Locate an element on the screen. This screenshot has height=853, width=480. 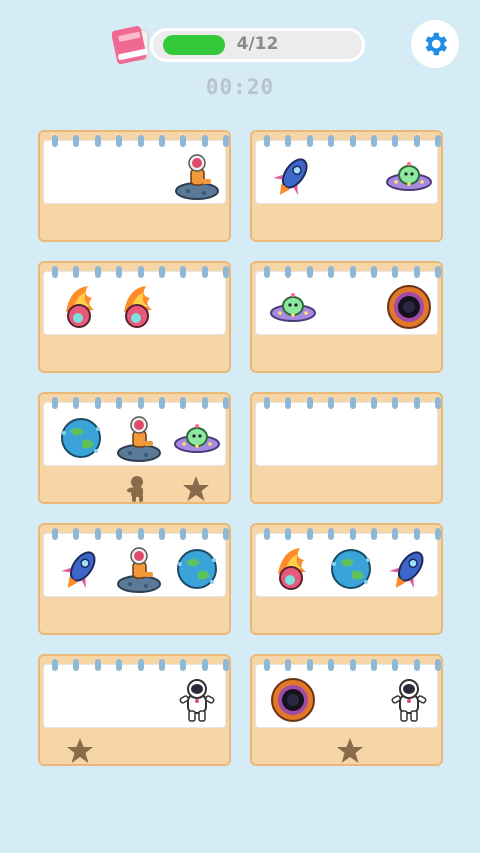
level-progress-bar: 4/12 is located at coordinates (257, 45).